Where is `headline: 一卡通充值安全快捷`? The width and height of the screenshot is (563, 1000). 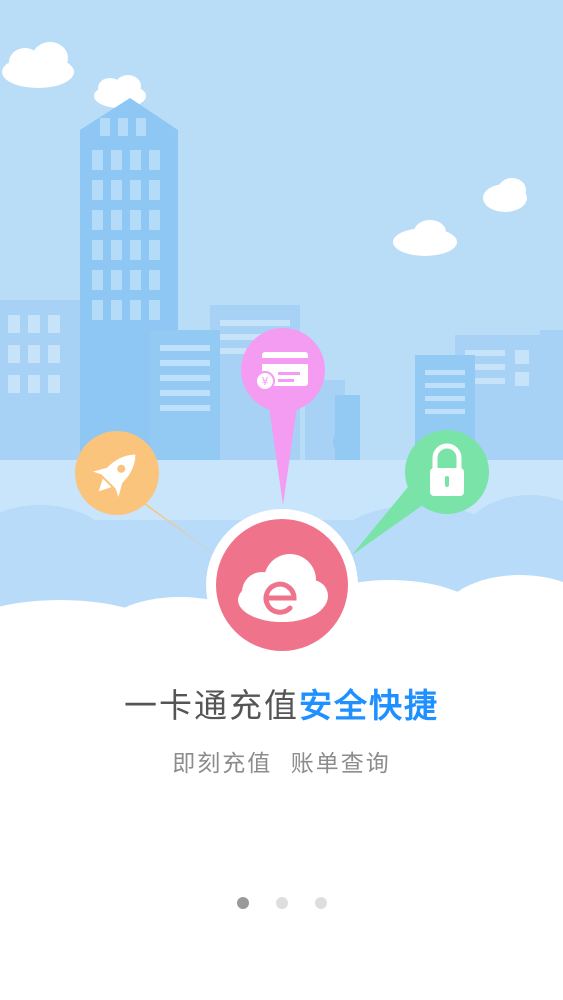 headline: 一卡通充值安全快捷 is located at coordinates (281, 706).